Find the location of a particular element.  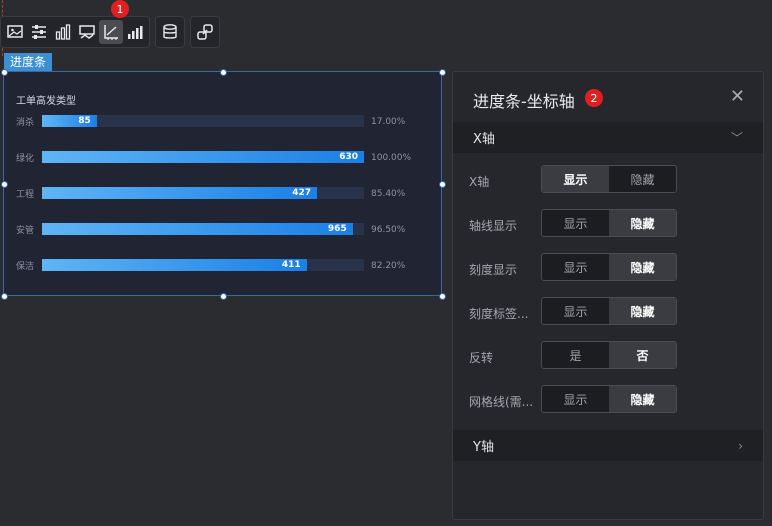

resize-handle-br is located at coordinates (442, 296).